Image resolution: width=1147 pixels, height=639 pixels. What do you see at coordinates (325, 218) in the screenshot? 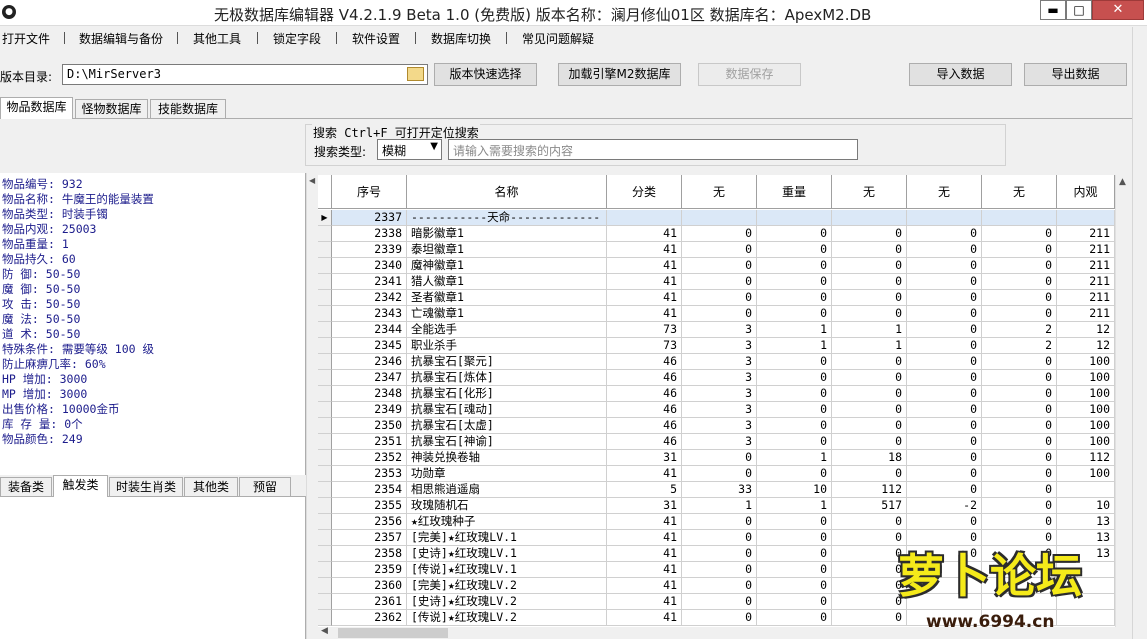
I see `row-header: ▶` at bounding box center [325, 218].